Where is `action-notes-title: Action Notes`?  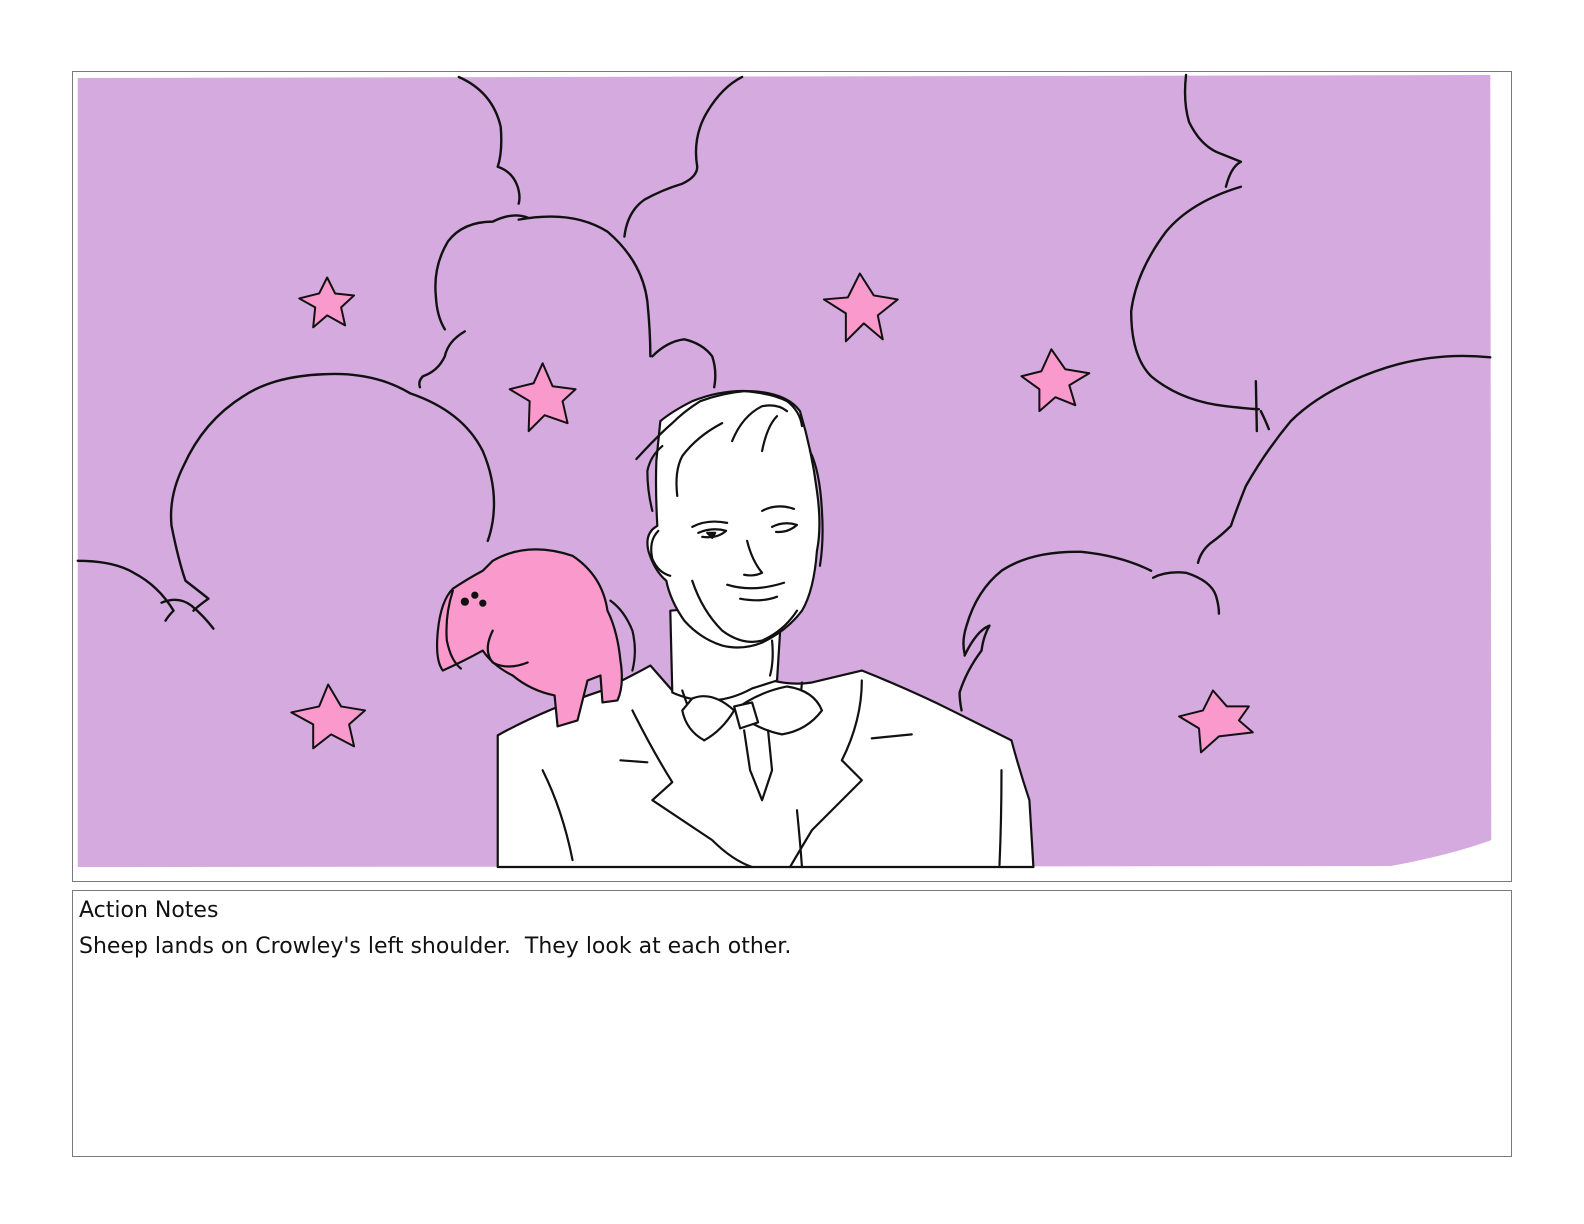
action-notes-title: Action Notes is located at coordinates (149, 910).